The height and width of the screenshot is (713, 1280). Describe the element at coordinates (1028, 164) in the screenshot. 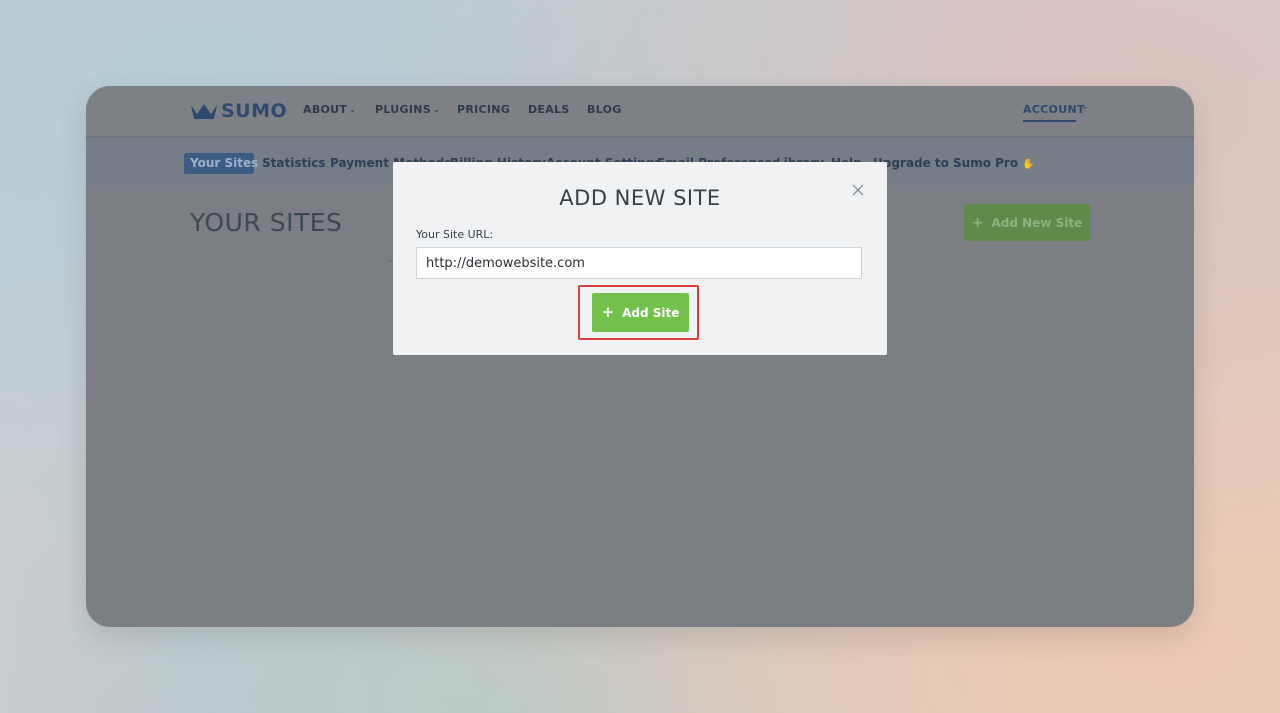

I see `thumbs-up-icon: ✋` at that location.